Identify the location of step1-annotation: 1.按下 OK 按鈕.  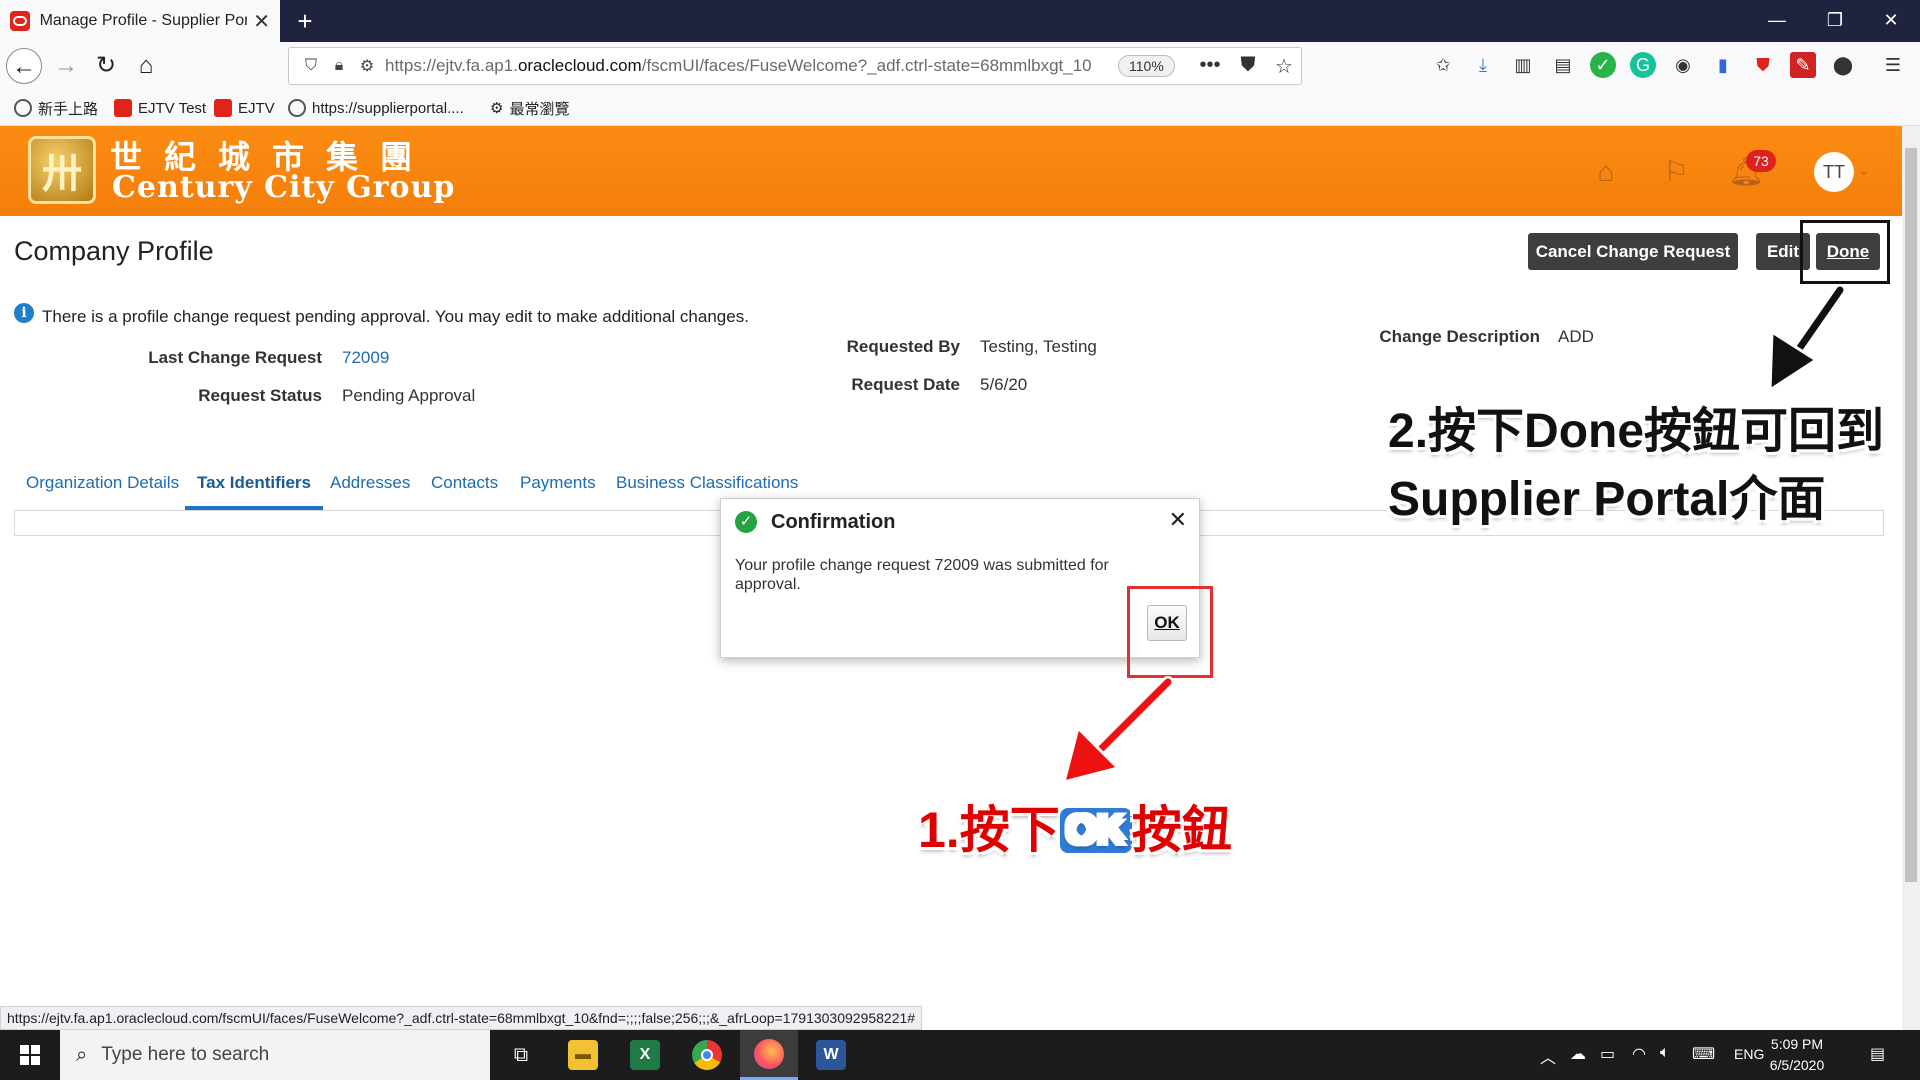
(1075, 830).